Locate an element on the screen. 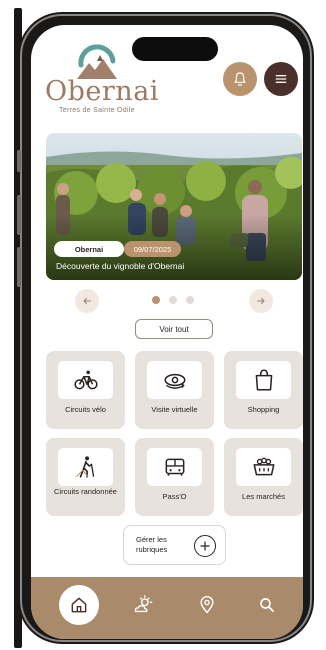 This screenshot has height=650, width=326. carousel-prev-button is located at coordinates (87, 301).